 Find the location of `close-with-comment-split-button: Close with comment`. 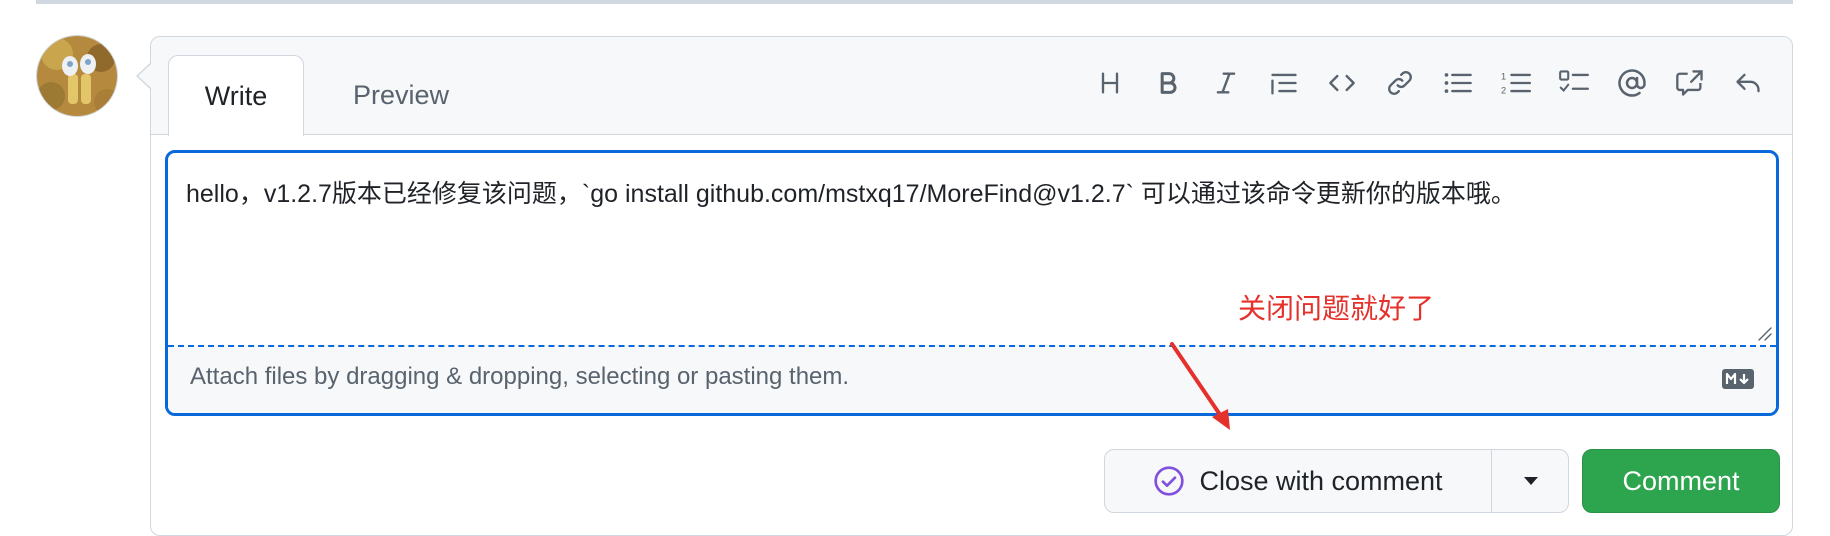

close-with-comment-split-button: Close with comment is located at coordinates (1336, 481).